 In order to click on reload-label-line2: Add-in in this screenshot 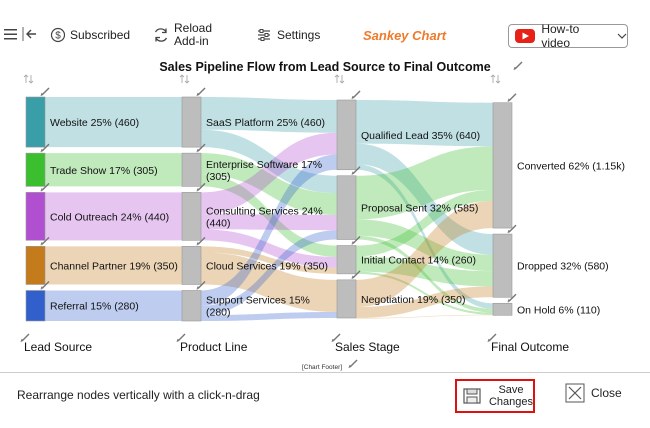, I will do `click(191, 41)`.